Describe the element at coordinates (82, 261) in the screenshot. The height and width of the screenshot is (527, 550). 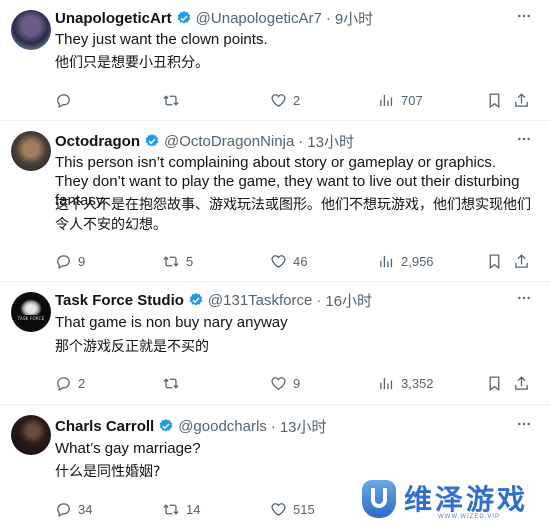
I see `reply-count: 9` at that location.